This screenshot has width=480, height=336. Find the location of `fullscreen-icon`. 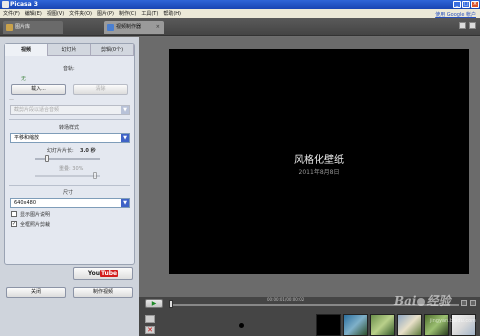

fullscreen-icon is located at coordinates (472, 25).